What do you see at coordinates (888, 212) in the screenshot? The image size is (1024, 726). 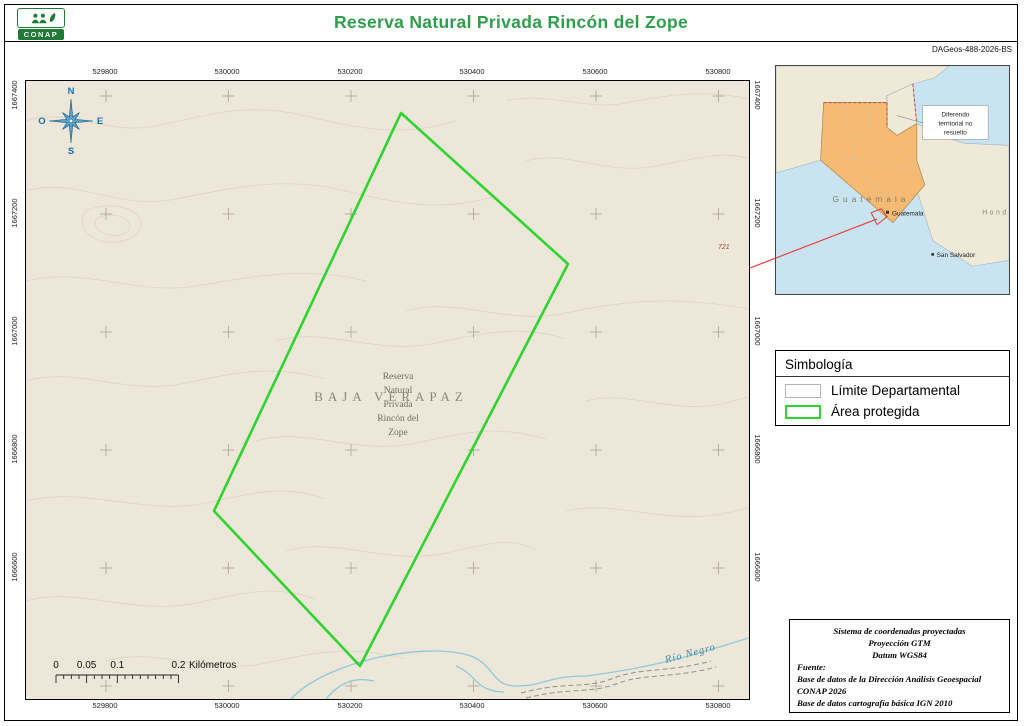 I see `capital-city-marker` at bounding box center [888, 212].